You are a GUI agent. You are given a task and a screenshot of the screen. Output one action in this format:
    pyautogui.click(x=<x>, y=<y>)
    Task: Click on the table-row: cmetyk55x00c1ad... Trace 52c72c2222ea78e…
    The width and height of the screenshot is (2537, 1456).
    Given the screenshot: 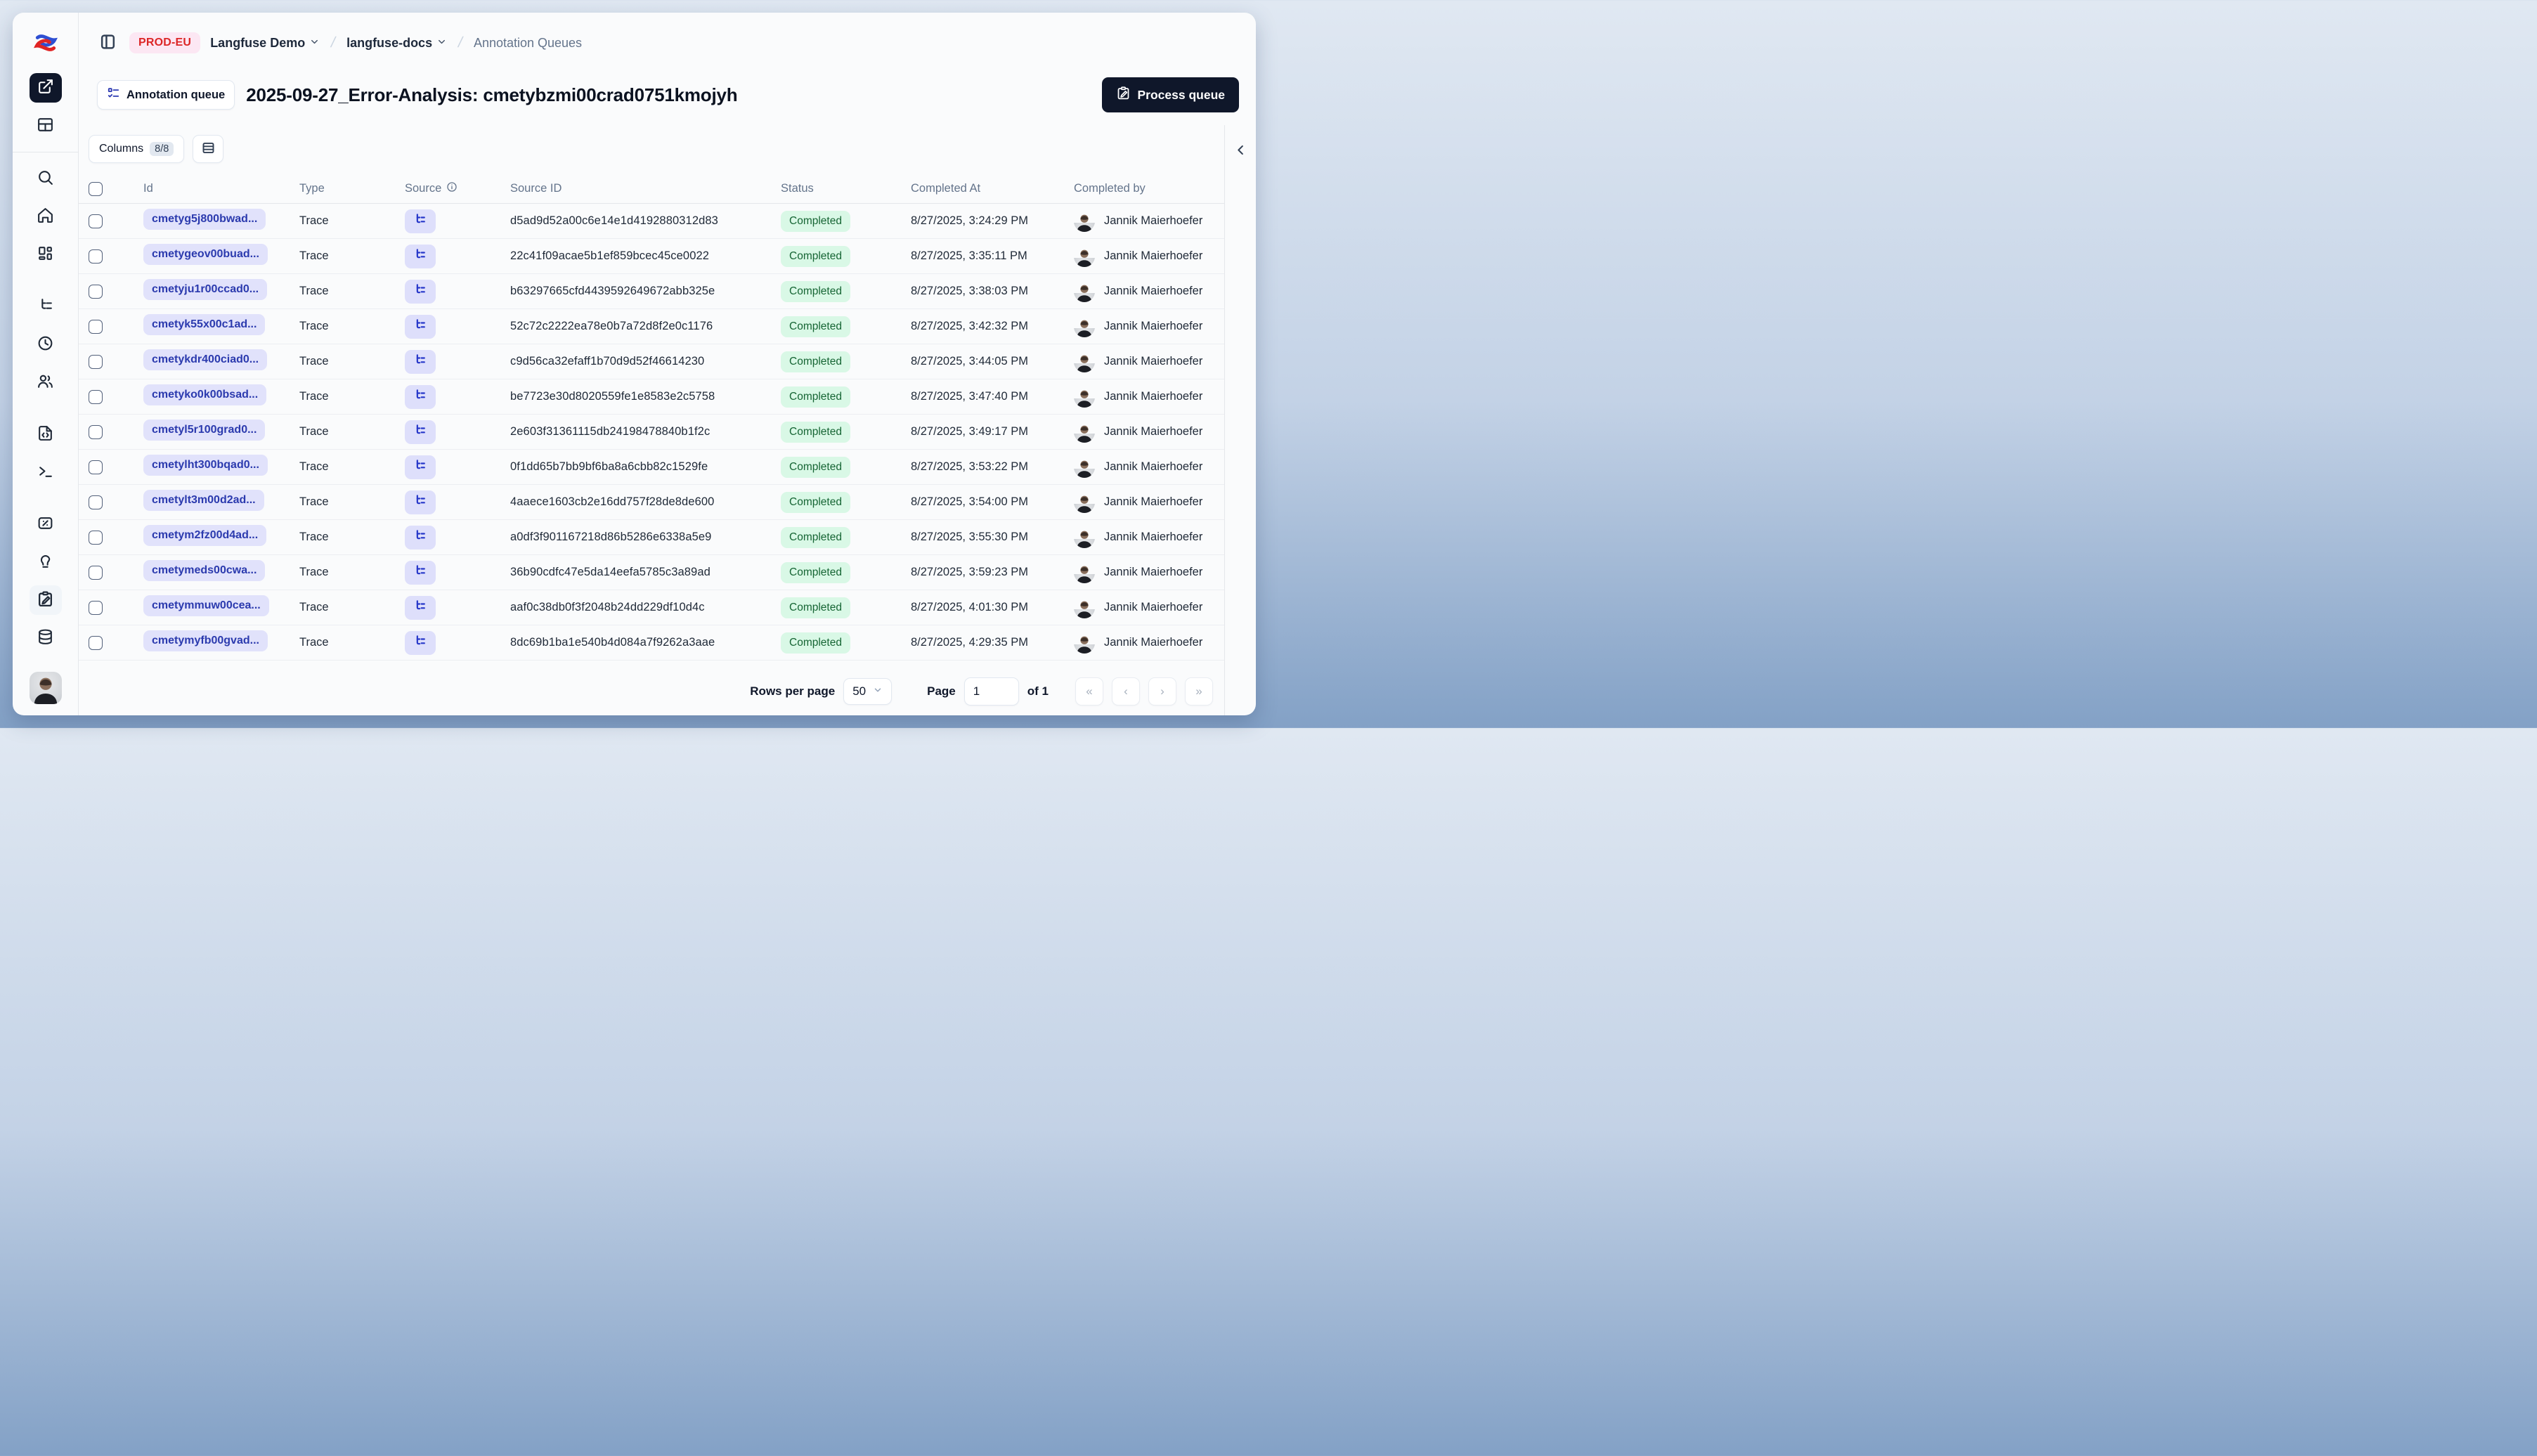 What is the action you would take?
    pyautogui.click(x=652, y=327)
    